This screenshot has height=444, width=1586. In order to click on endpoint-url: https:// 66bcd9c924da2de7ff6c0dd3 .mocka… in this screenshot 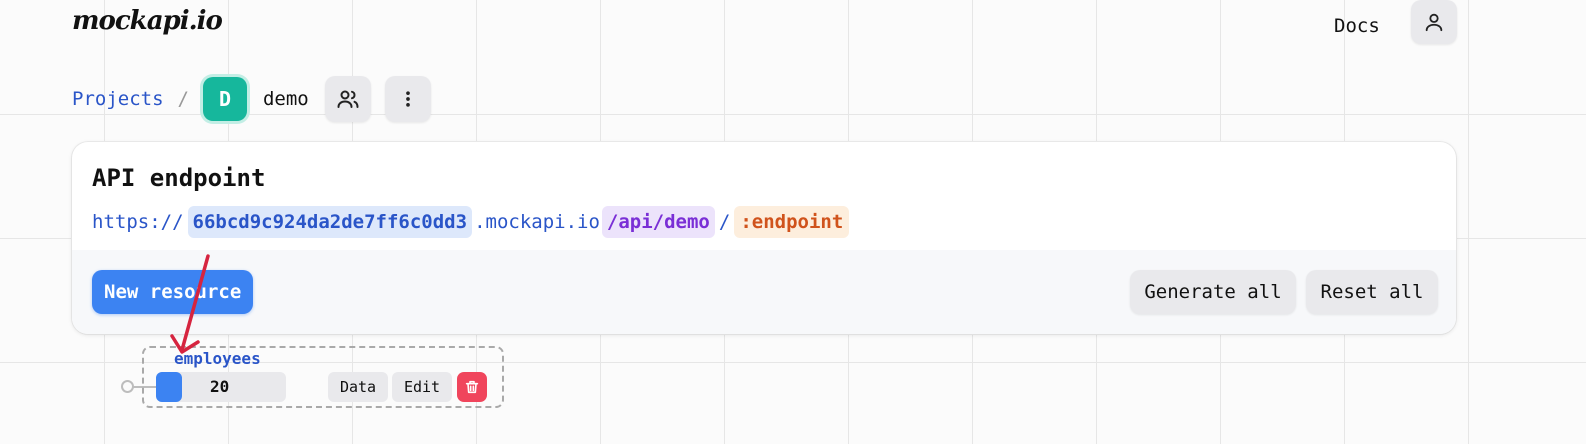, I will do `click(471, 222)`.